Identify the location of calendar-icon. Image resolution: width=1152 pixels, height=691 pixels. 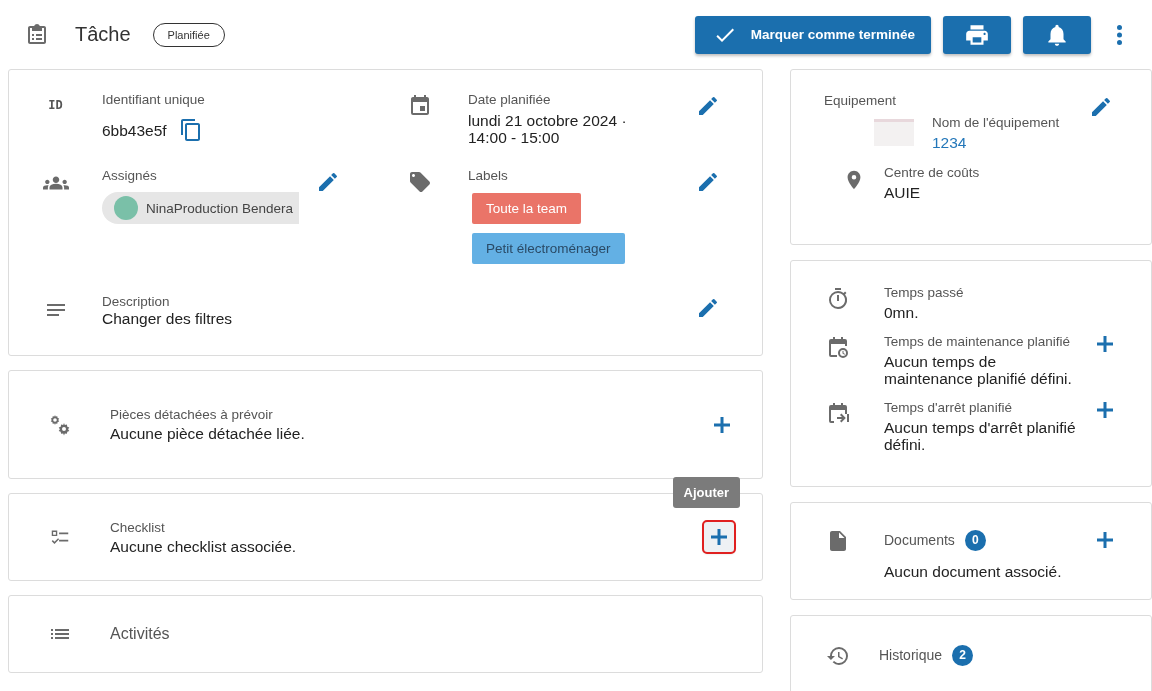
(420, 106).